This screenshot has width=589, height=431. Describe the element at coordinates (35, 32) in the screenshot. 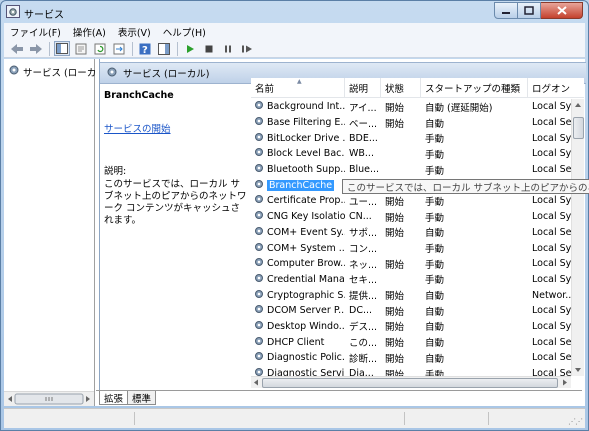

I see `menu-file: ファイル(F)` at that location.